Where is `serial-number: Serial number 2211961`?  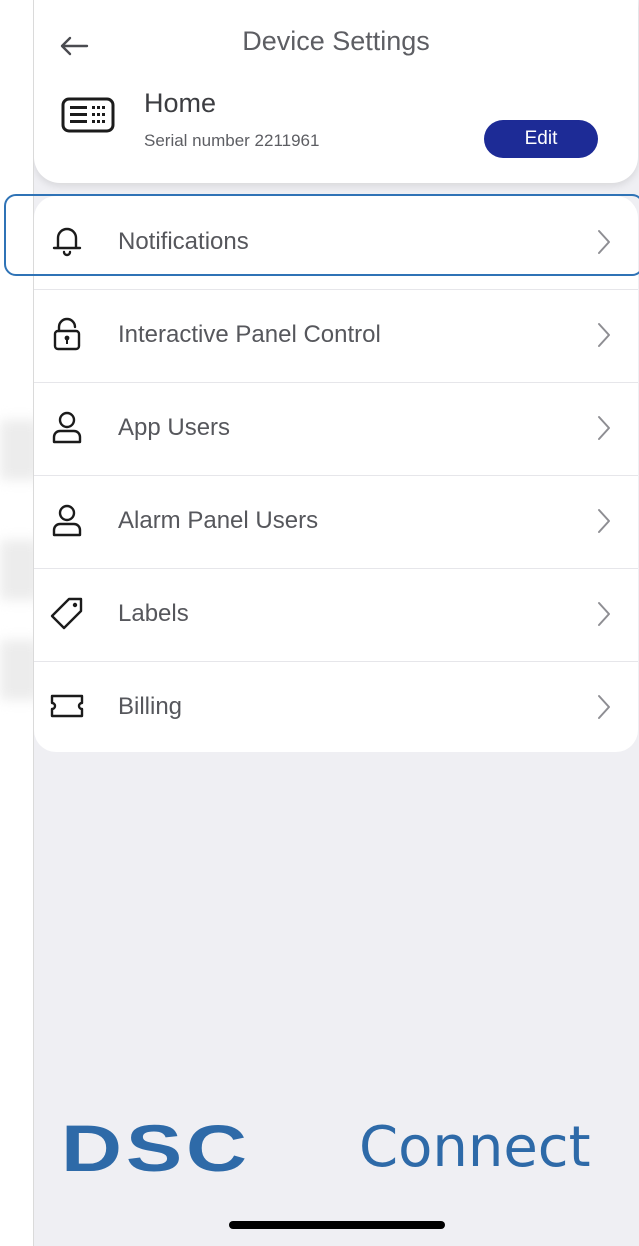
serial-number: Serial number 2211961 is located at coordinates (232, 140).